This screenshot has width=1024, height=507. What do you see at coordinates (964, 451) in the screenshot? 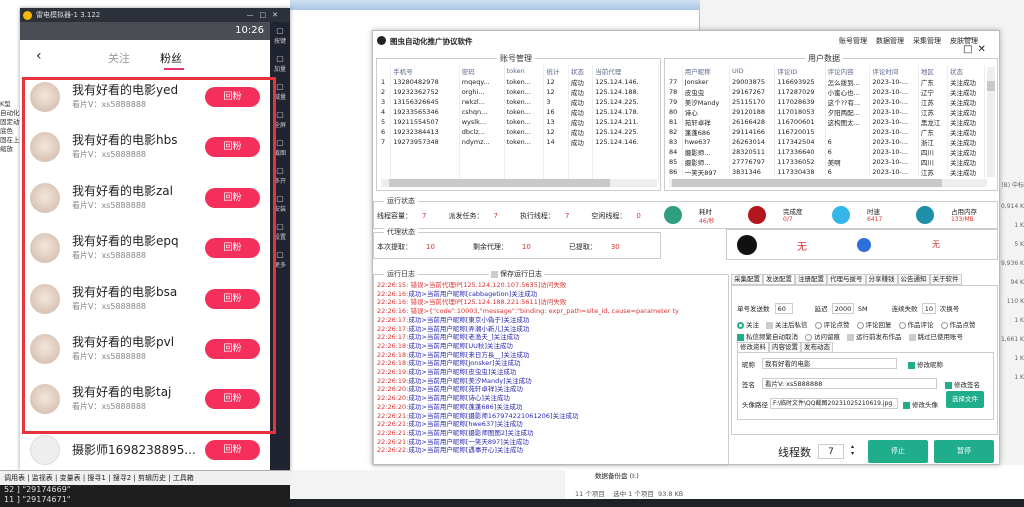
I see `pause-button: 暂停` at bounding box center [964, 451].